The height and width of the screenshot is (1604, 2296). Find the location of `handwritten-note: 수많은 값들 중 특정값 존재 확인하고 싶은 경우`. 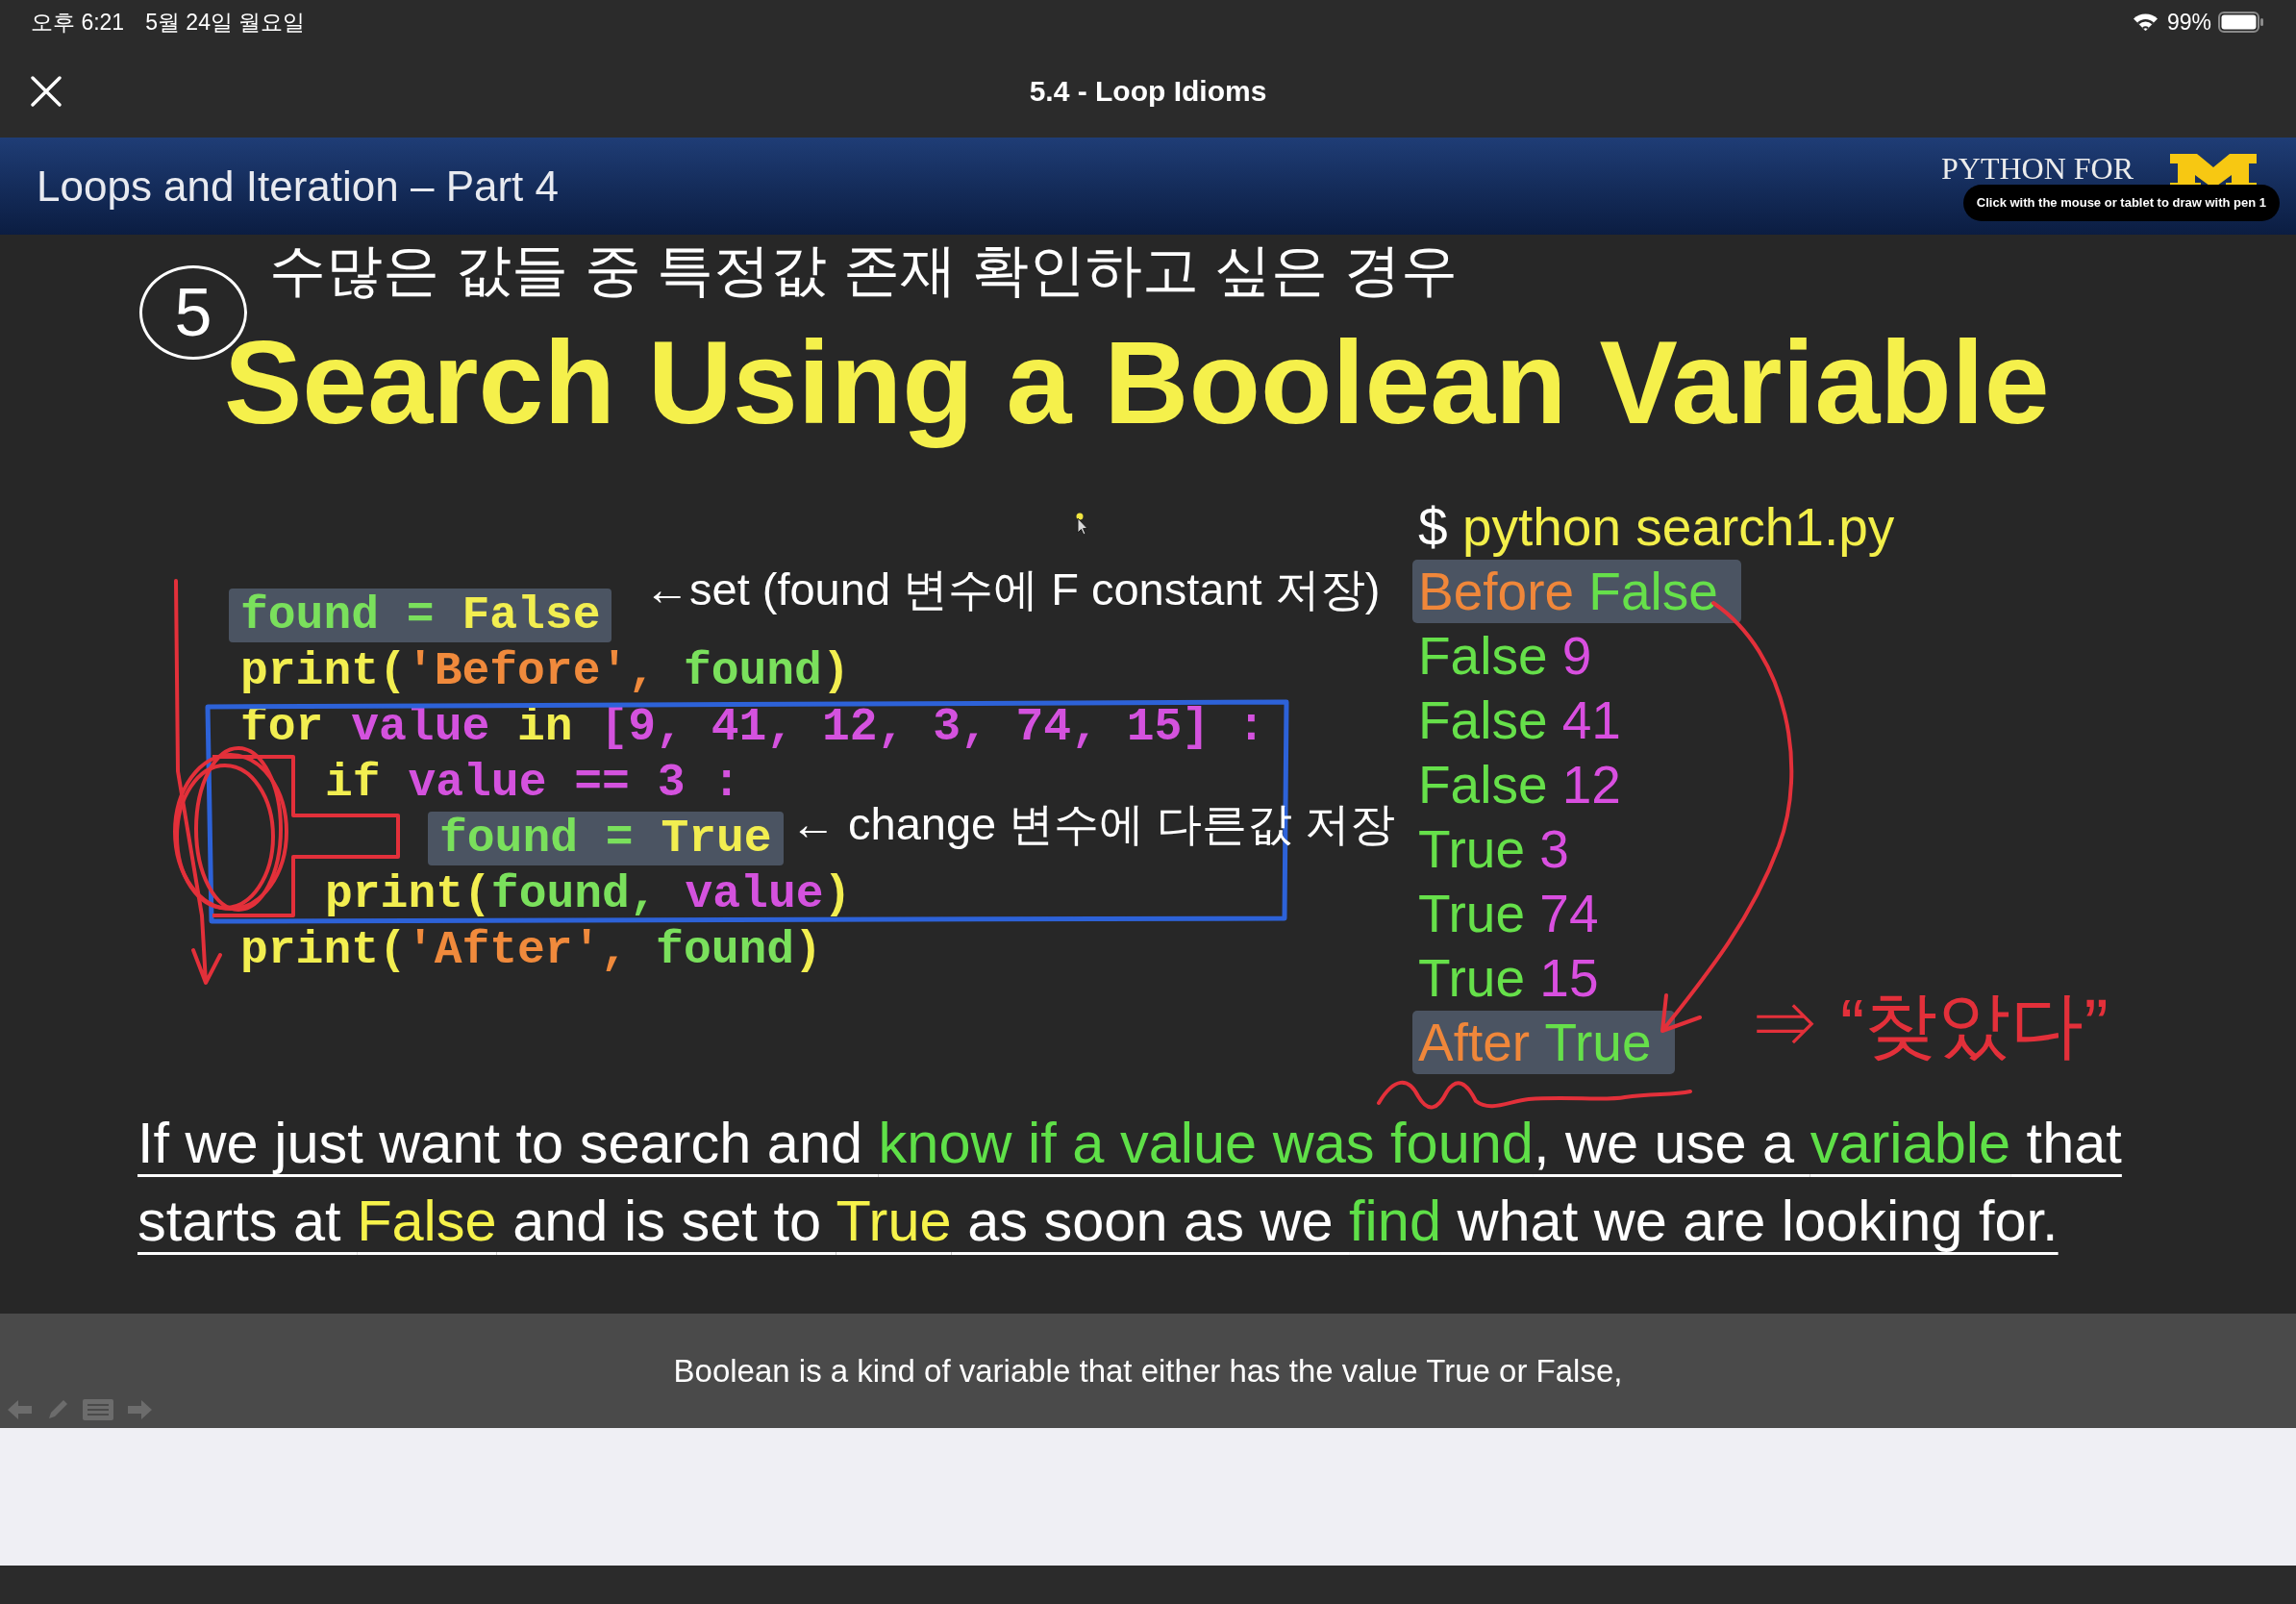

handwritten-note: 수많은 값들 중 특정값 존재 확인하고 싶은 경우 is located at coordinates (863, 271).